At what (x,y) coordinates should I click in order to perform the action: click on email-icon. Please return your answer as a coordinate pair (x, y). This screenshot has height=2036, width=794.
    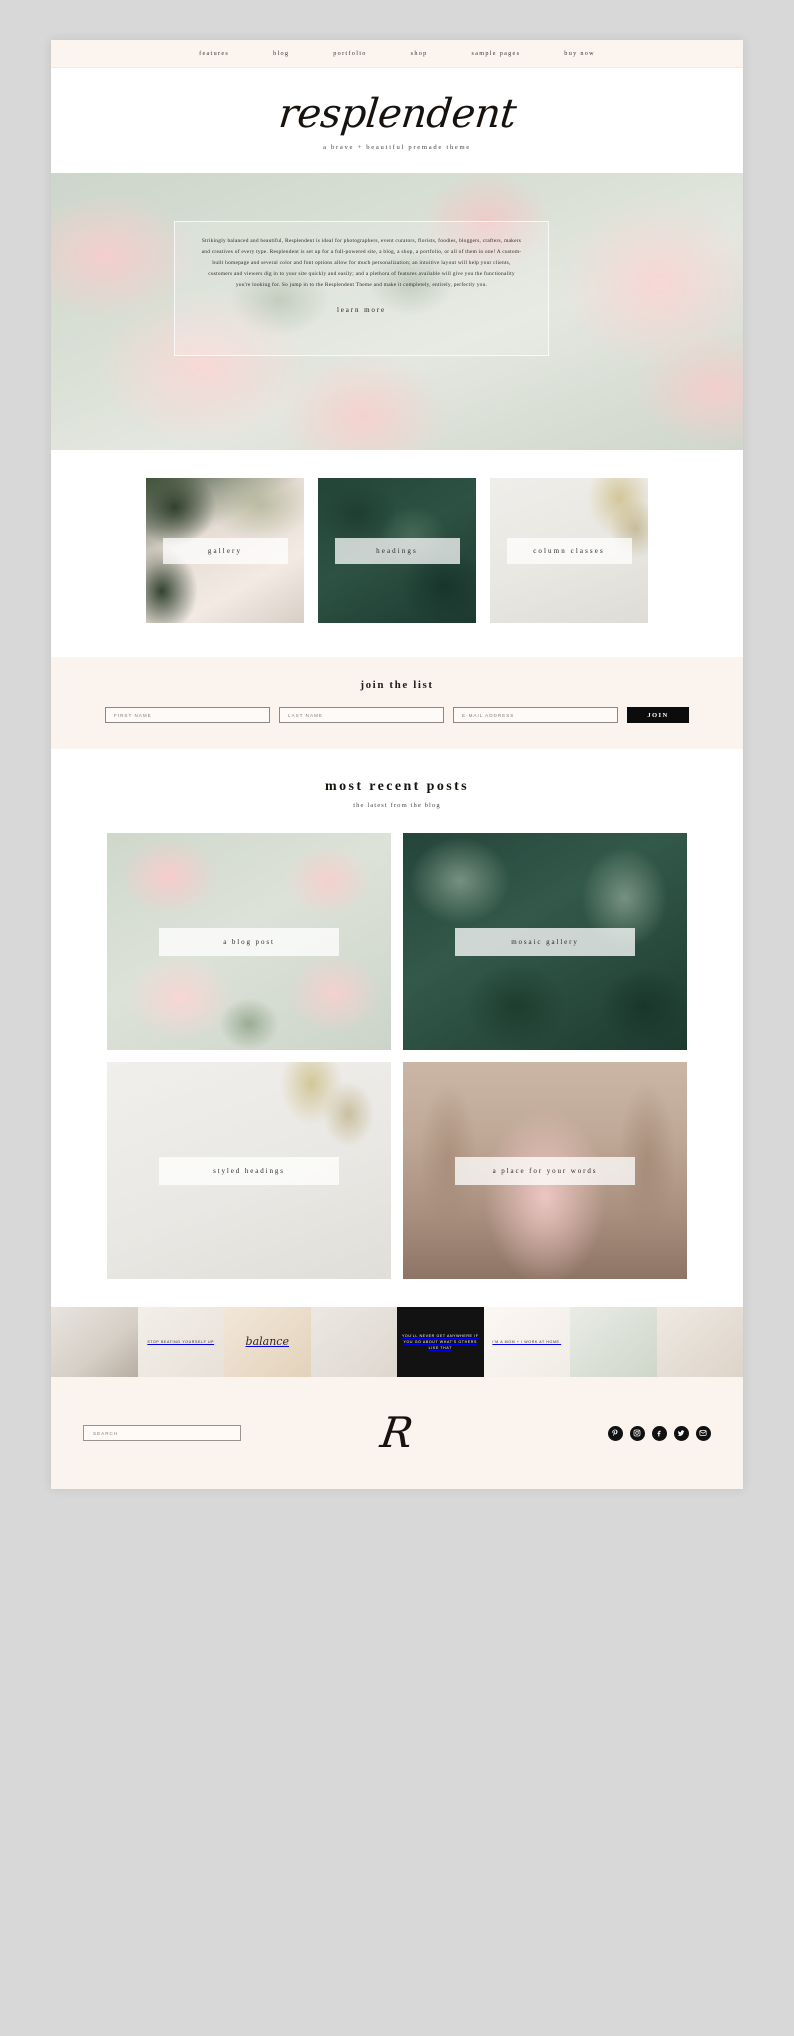
    Looking at the image, I should click on (703, 1433).